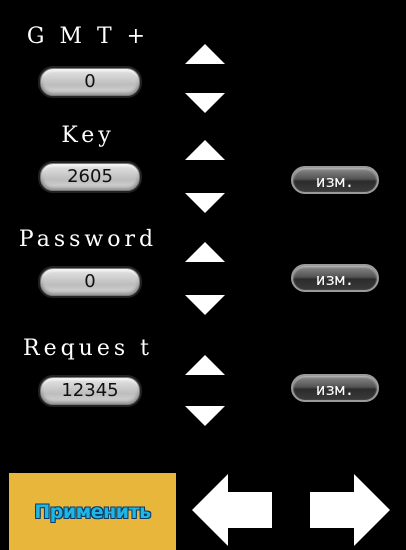 This screenshot has height=550, width=406. What do you see at coordinates (88, 135) in the screenshot?
I see `key-label: Key` at bounding box center [88, 135].